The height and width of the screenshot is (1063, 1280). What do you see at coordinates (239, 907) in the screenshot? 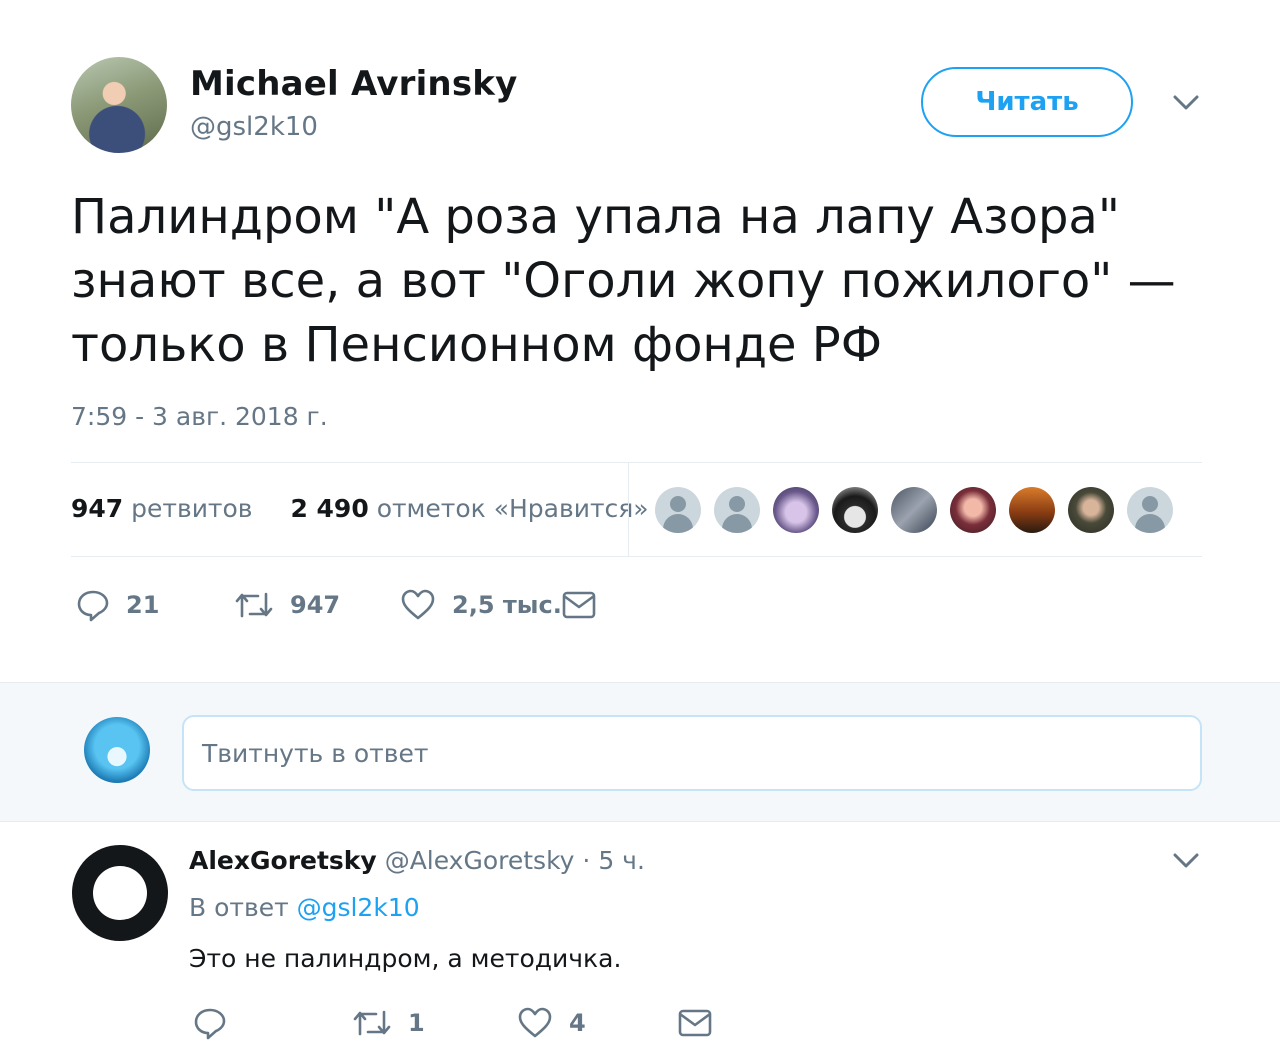
I see `reply-to-prefix: В ответ` at bounding box center [239, 907].